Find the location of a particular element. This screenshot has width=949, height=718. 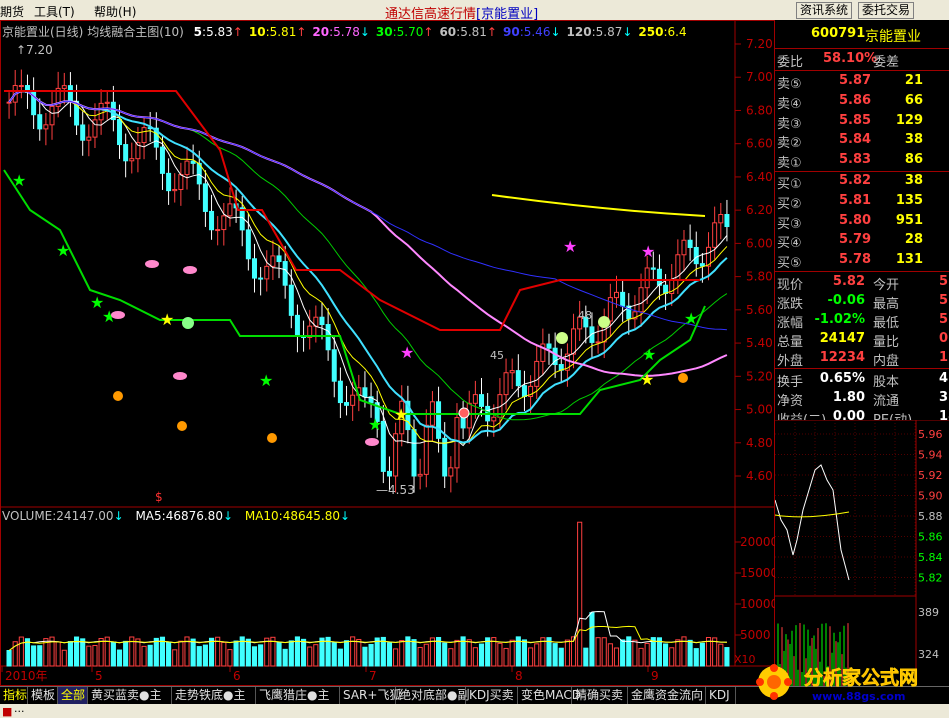

buy-level-1: 买① 5.82 38 is located at coordinates (862, 182).